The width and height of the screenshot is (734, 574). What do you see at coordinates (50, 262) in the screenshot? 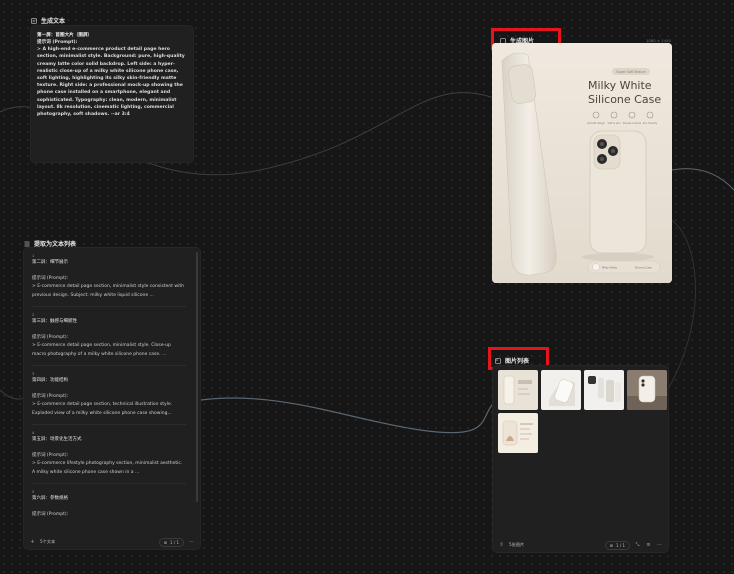
I see `list-item-title: 第二屏：细节展示` at bounding box center [50, 262].